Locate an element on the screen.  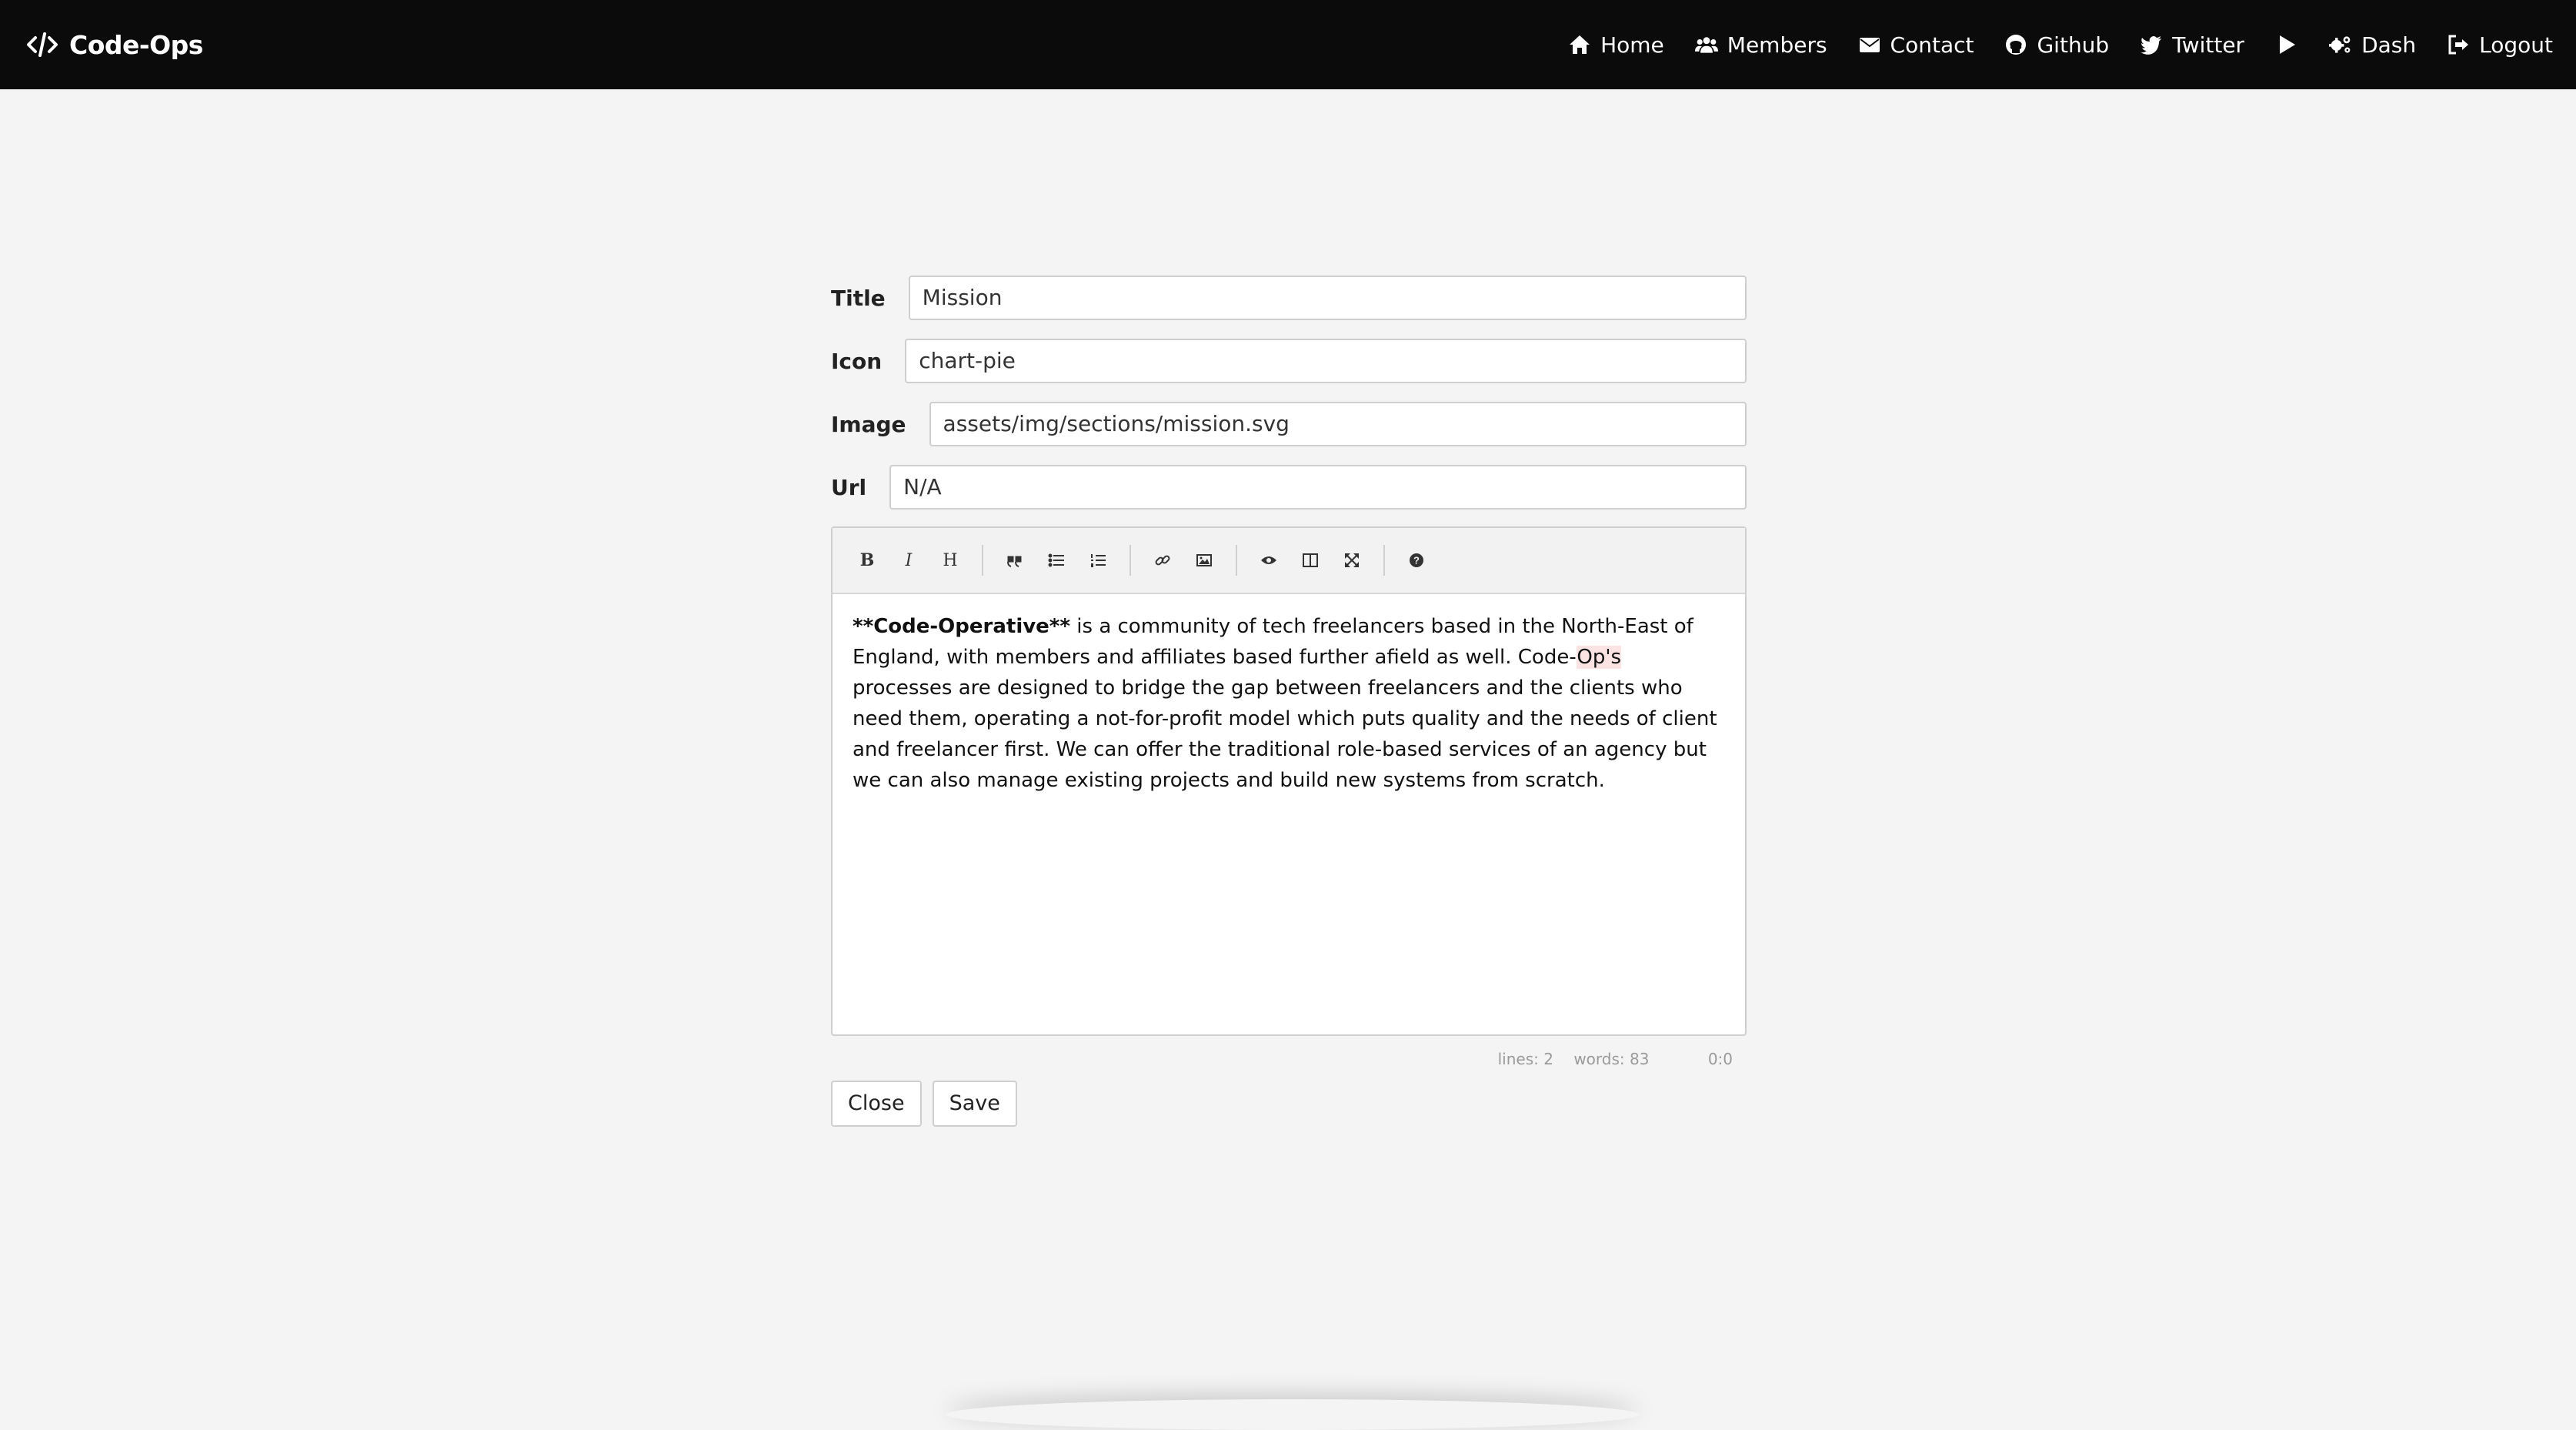
image-button is located at coordinates (1204, 560).